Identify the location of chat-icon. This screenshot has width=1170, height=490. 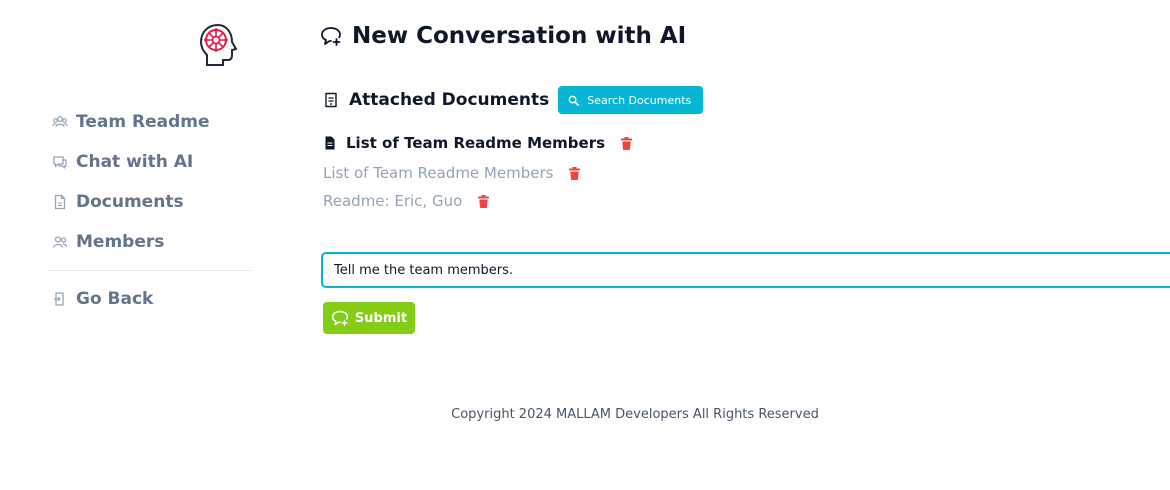
(60, 162).